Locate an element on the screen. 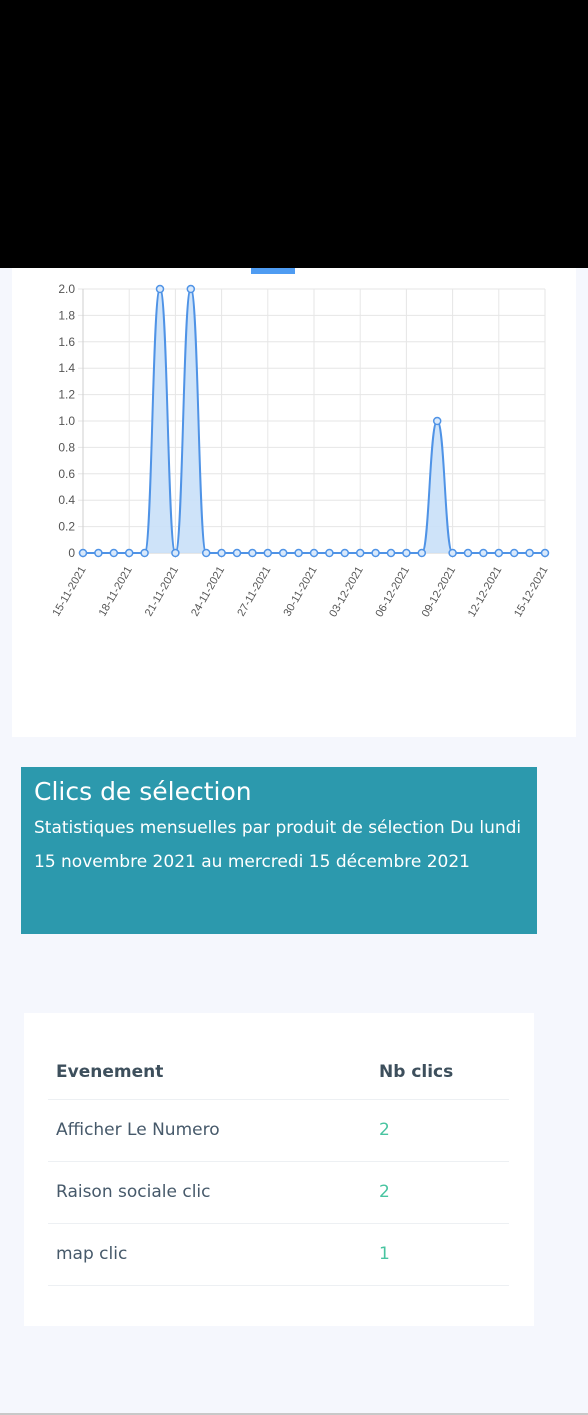 This screenshot has width=588, height=1415. y-tick-label: 0.4 is located at coordinates (66, 500).